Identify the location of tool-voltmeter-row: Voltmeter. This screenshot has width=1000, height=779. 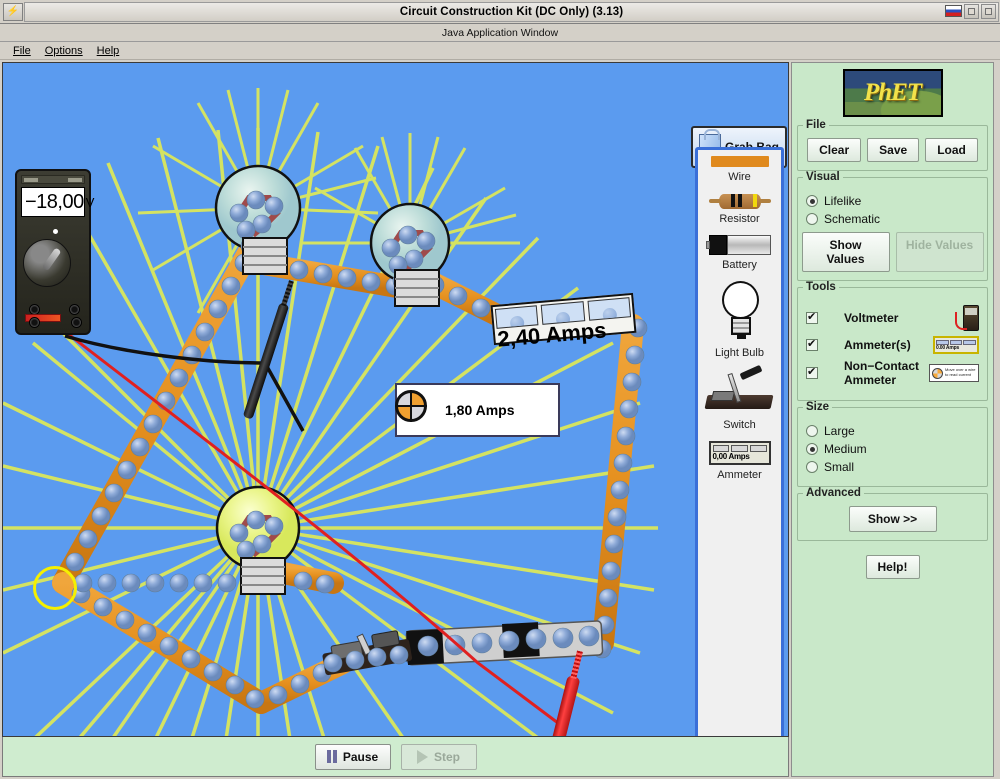
(892, 318).